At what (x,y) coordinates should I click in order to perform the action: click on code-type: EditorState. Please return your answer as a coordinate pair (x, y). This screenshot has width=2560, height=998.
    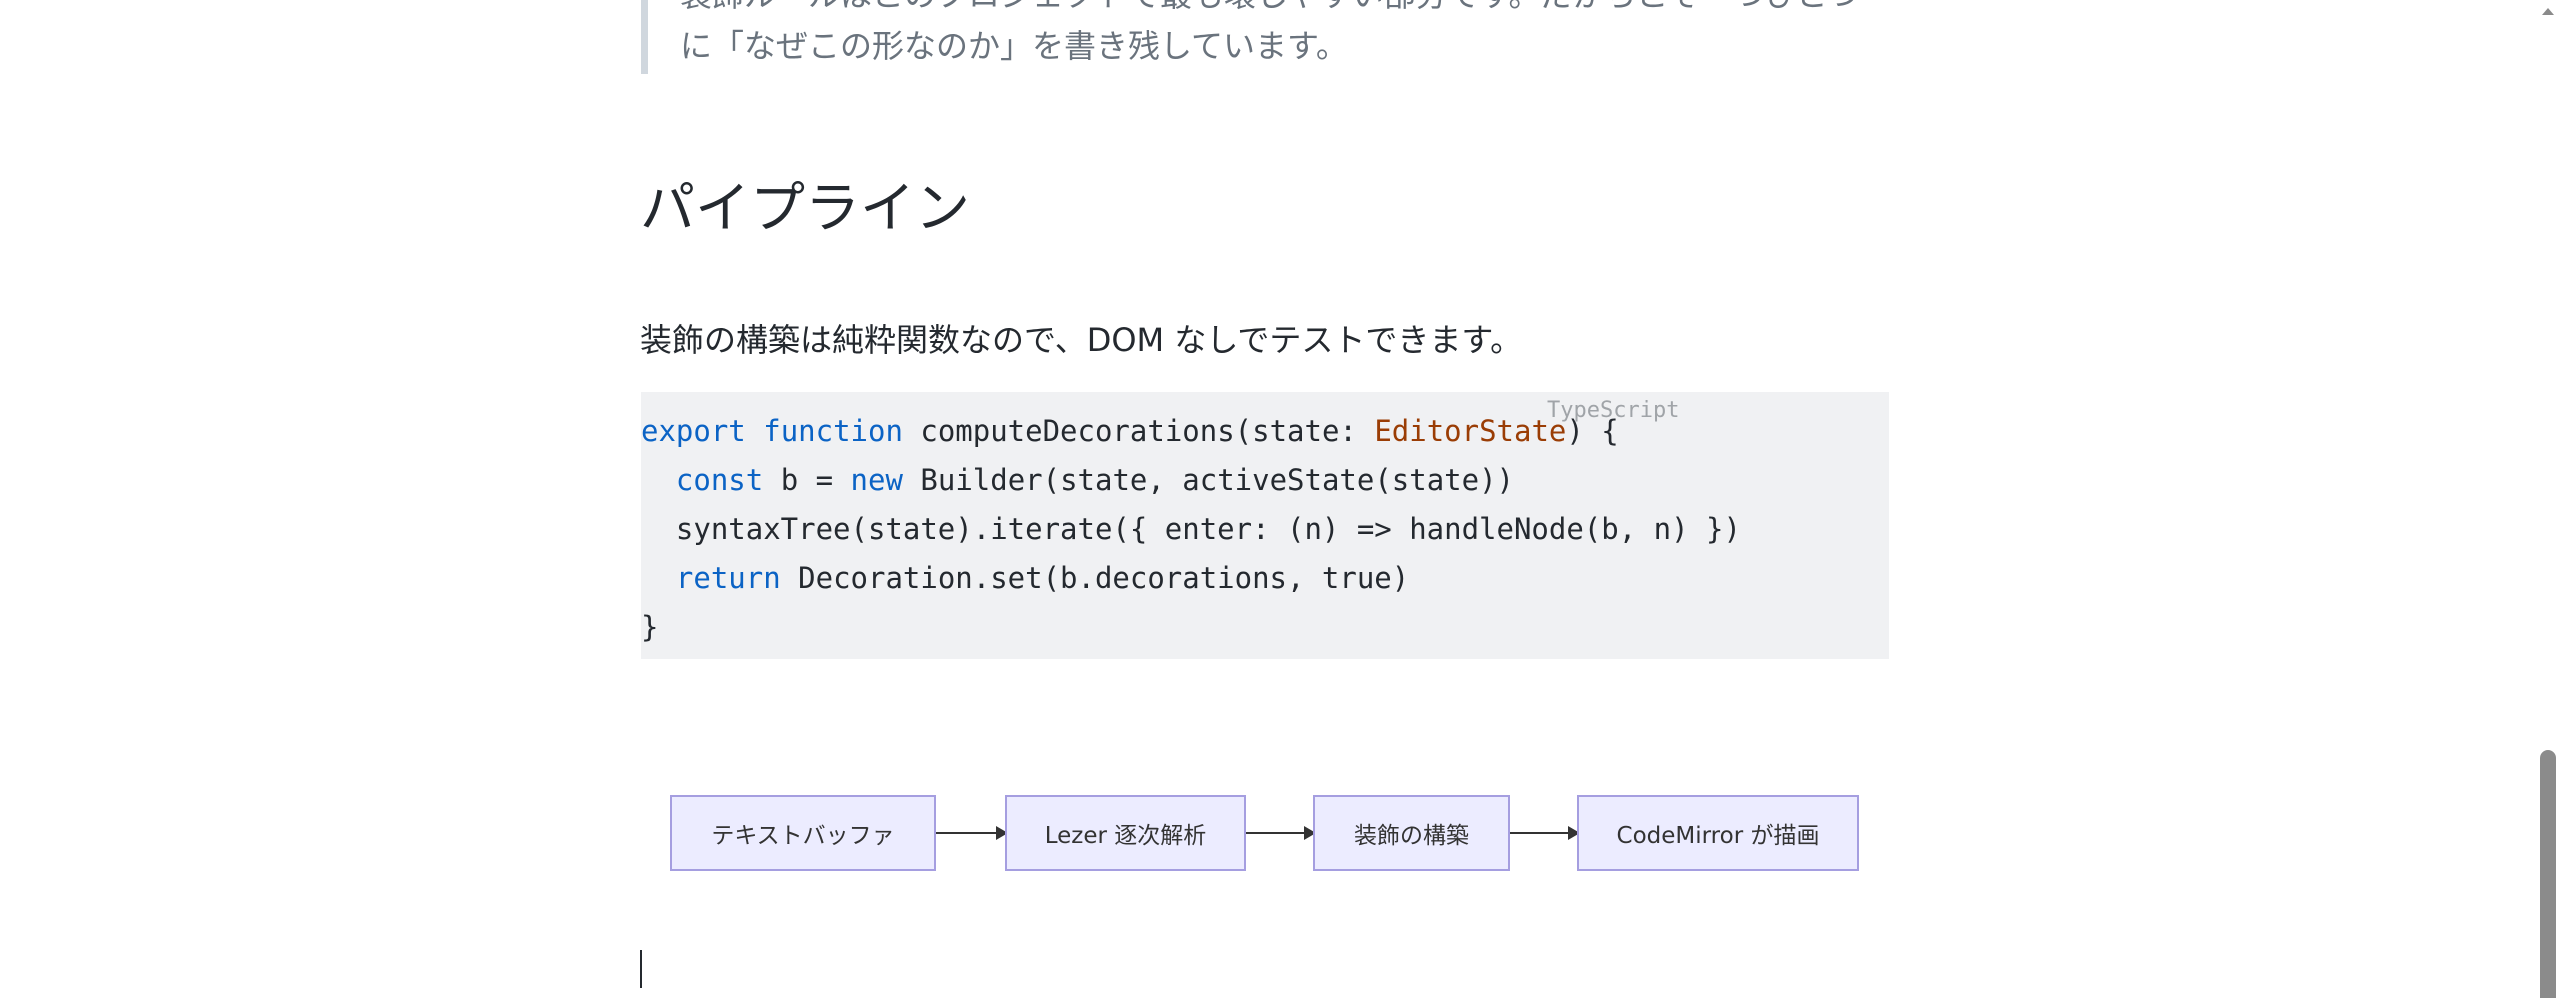
    Looking at the image, I should click on (1470, 431).